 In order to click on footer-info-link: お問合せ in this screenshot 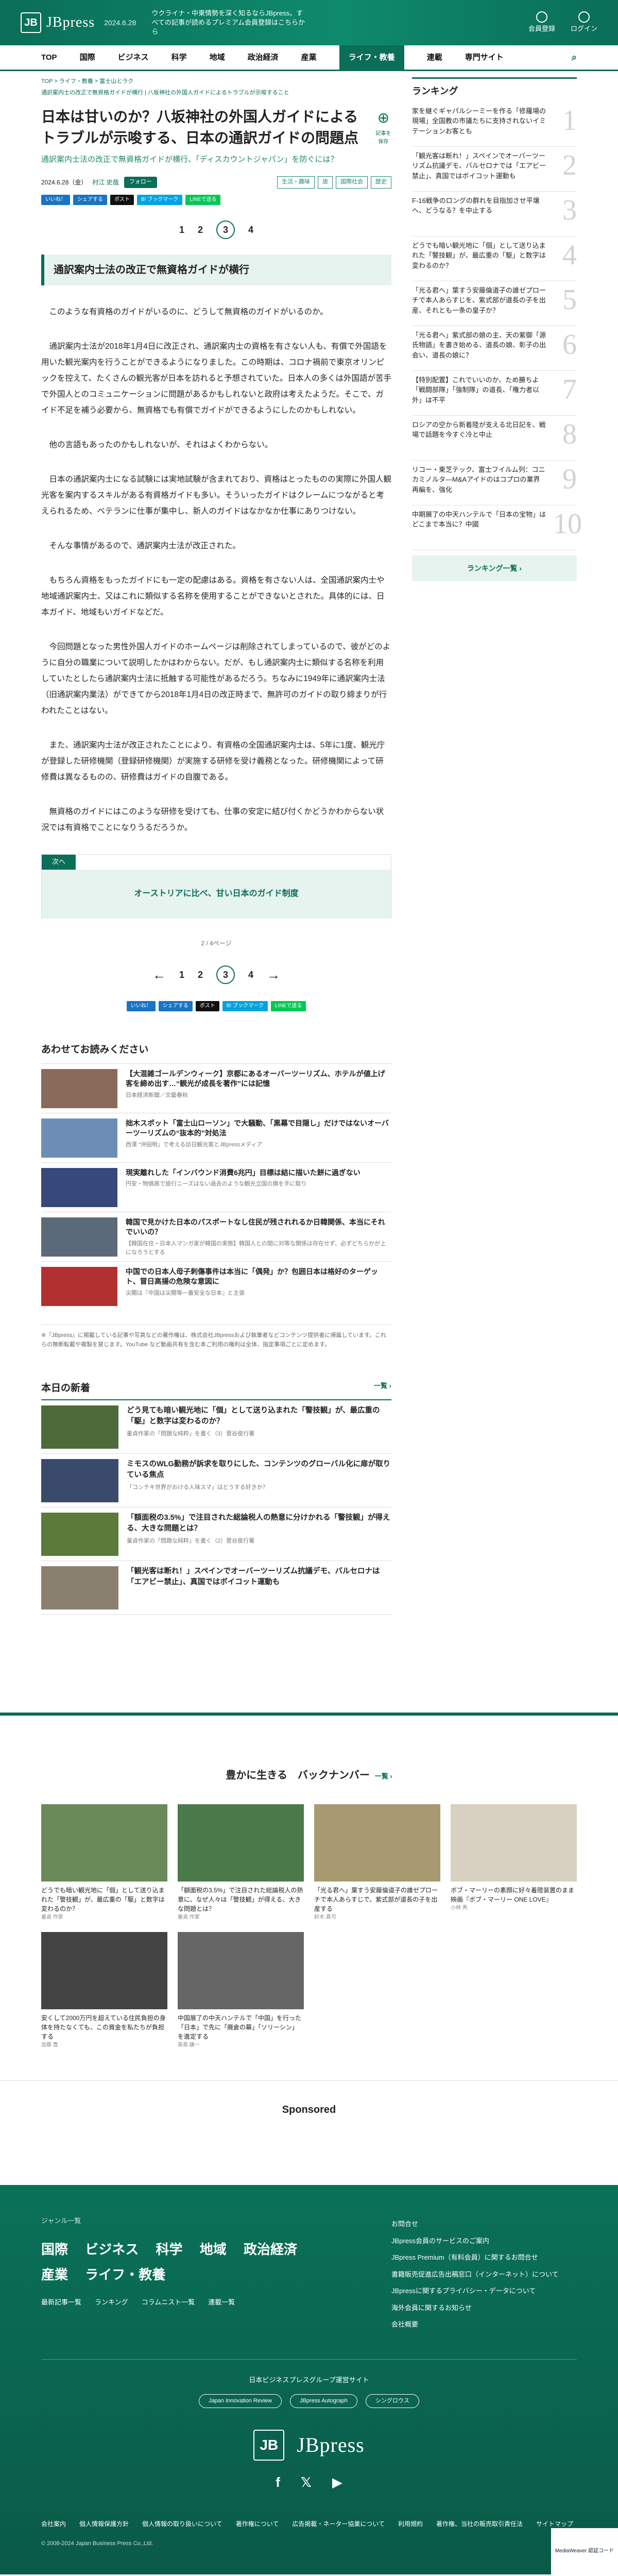, I will do `click(484, 2224)`.